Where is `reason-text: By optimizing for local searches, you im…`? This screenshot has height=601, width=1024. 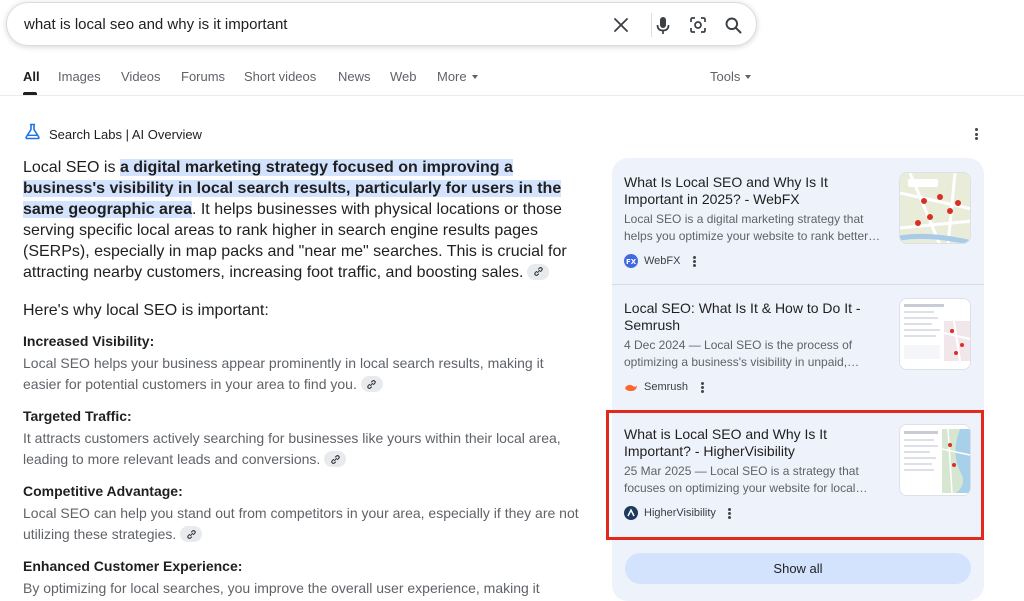 reason-text: By optimizing for local searches, you im… is located at coordinates (281, 588).